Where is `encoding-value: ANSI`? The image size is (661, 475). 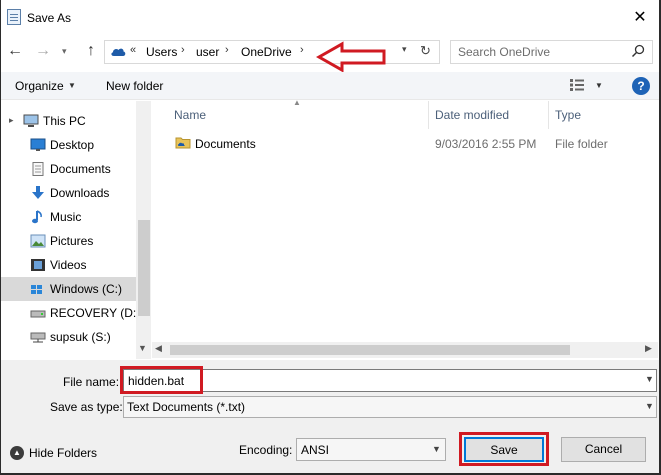 encoding-value: ANSI is located at coordinates (315, 450).